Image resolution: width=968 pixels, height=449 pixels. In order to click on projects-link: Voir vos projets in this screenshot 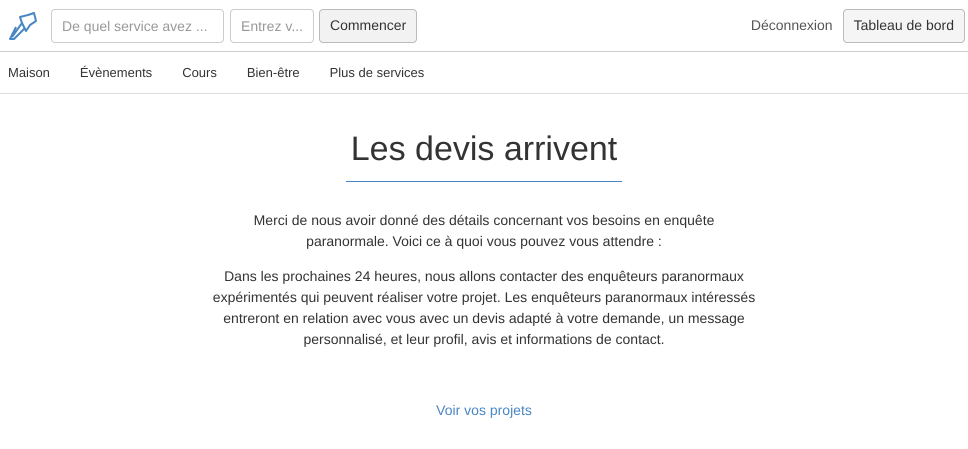, I will do `click(484, 410)`.